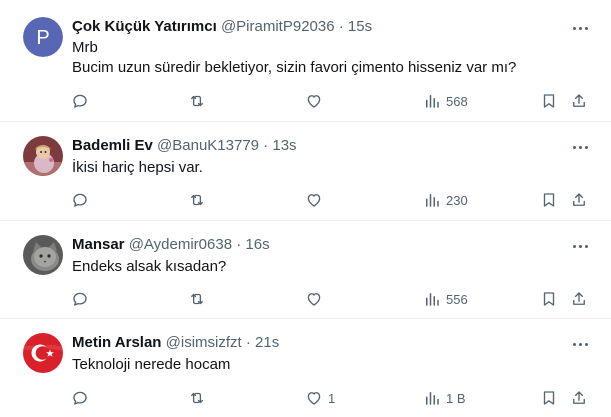 This screenshot has height=417, width=611. I want to click on tweet-actions: 1 1 B, so click(305, 398).